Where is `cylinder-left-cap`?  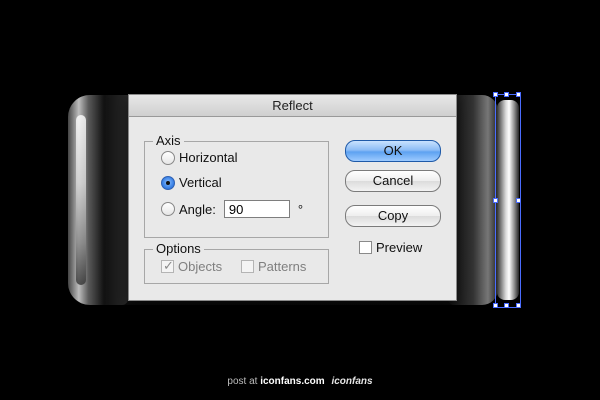 cylinder-left-cap is located at coordinates (98, 200).